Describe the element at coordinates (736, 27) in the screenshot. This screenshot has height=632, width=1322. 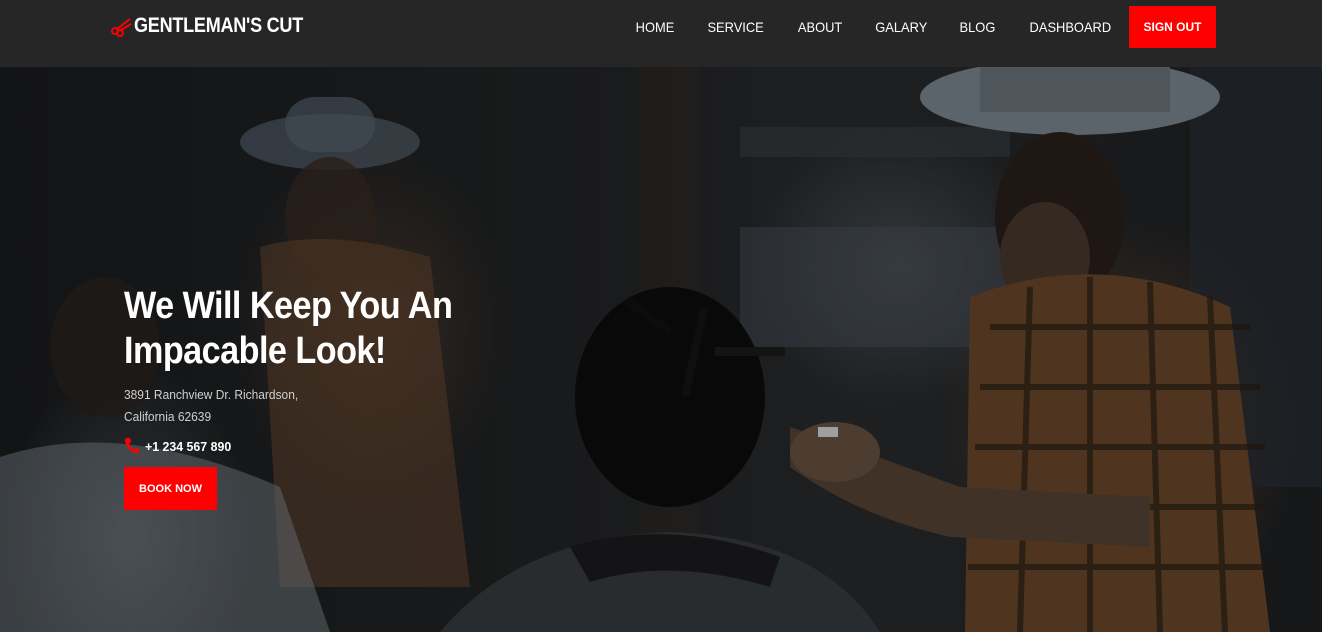
I see `nav-service: SERVICE` at that location.